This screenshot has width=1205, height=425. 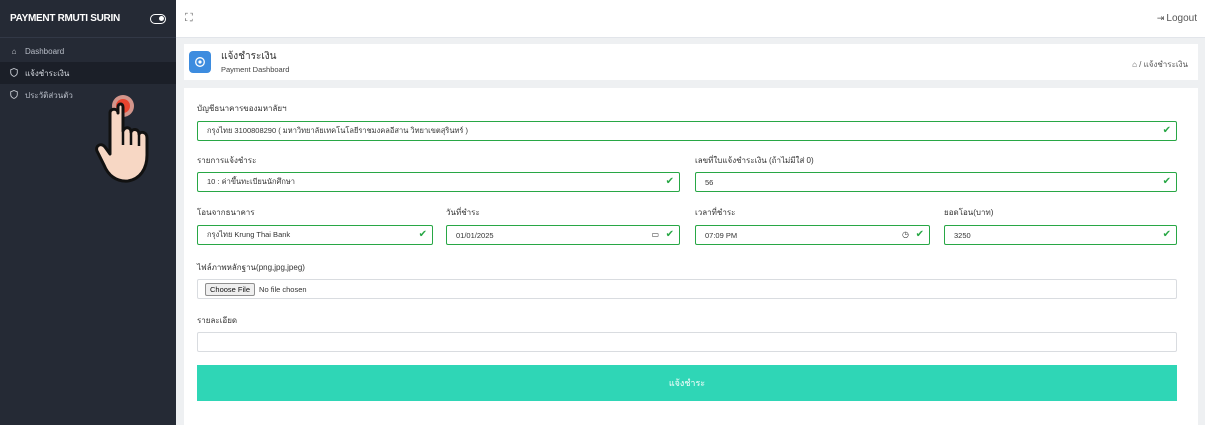 I want to click on fullscreen-icon: ⛶, so click(x=189, y=18).